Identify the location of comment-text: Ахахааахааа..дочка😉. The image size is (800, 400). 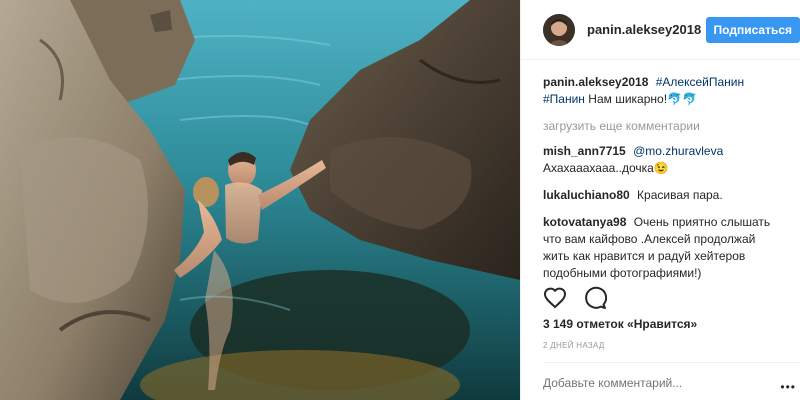
(606, 168).